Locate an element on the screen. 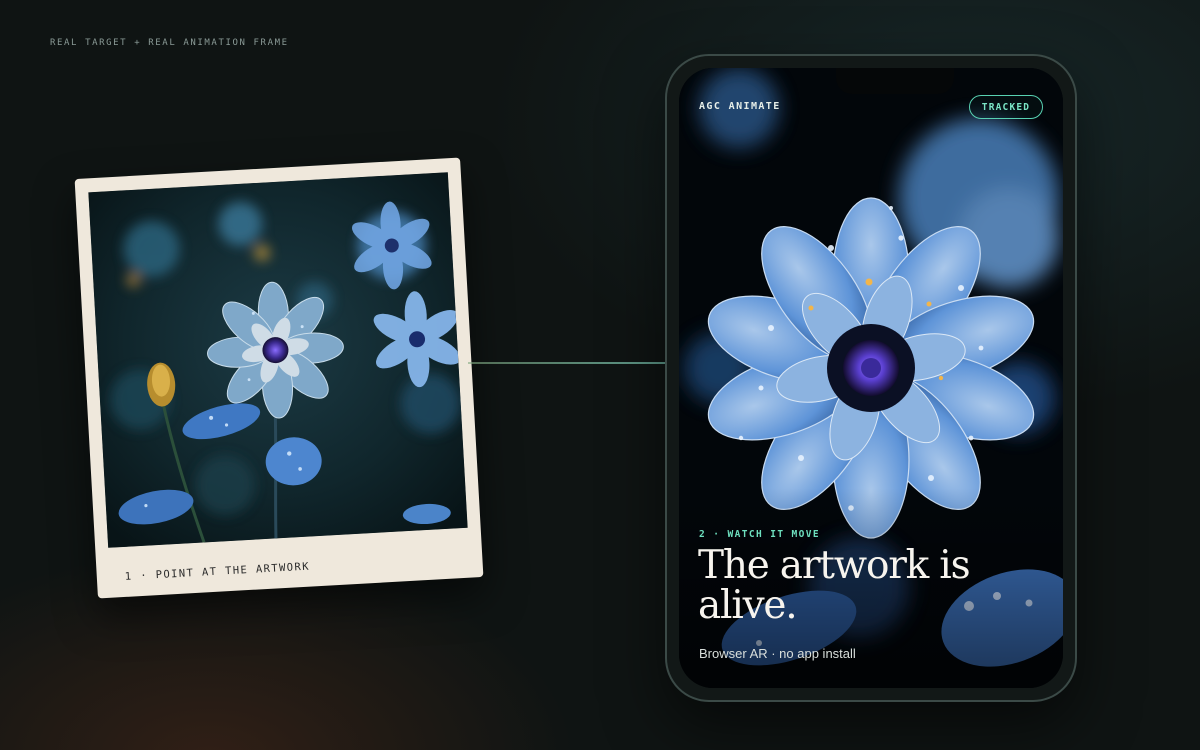 This screenshot has width=1200, height=750. connector-line is located at coordinates (567, 363).